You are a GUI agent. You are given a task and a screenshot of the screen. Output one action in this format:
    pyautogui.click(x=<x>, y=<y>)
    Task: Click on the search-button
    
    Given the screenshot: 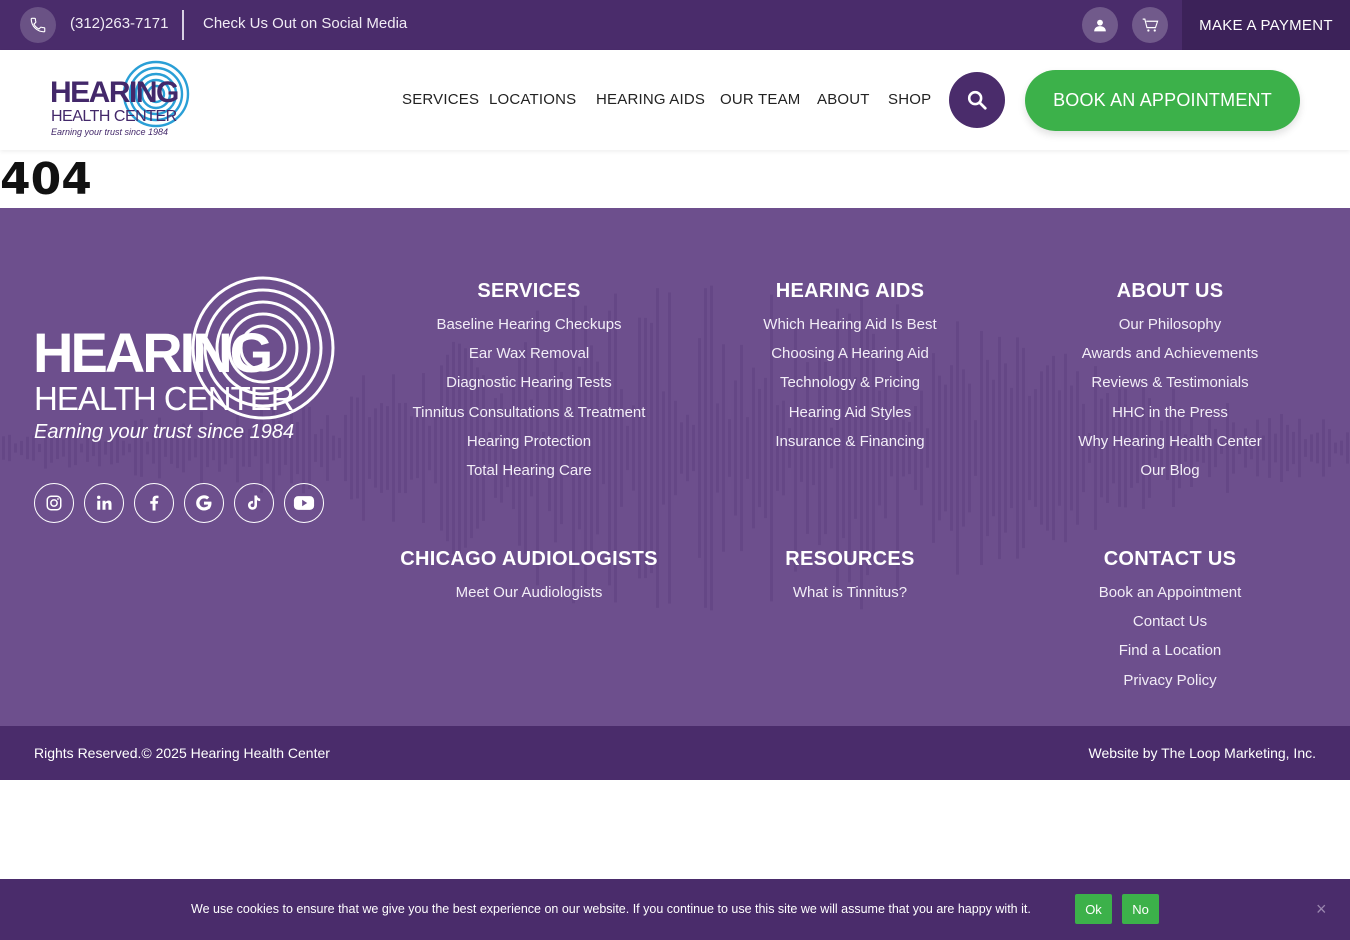 What is the action you would take?
    pyautogui.click(x=977, y=100)
    